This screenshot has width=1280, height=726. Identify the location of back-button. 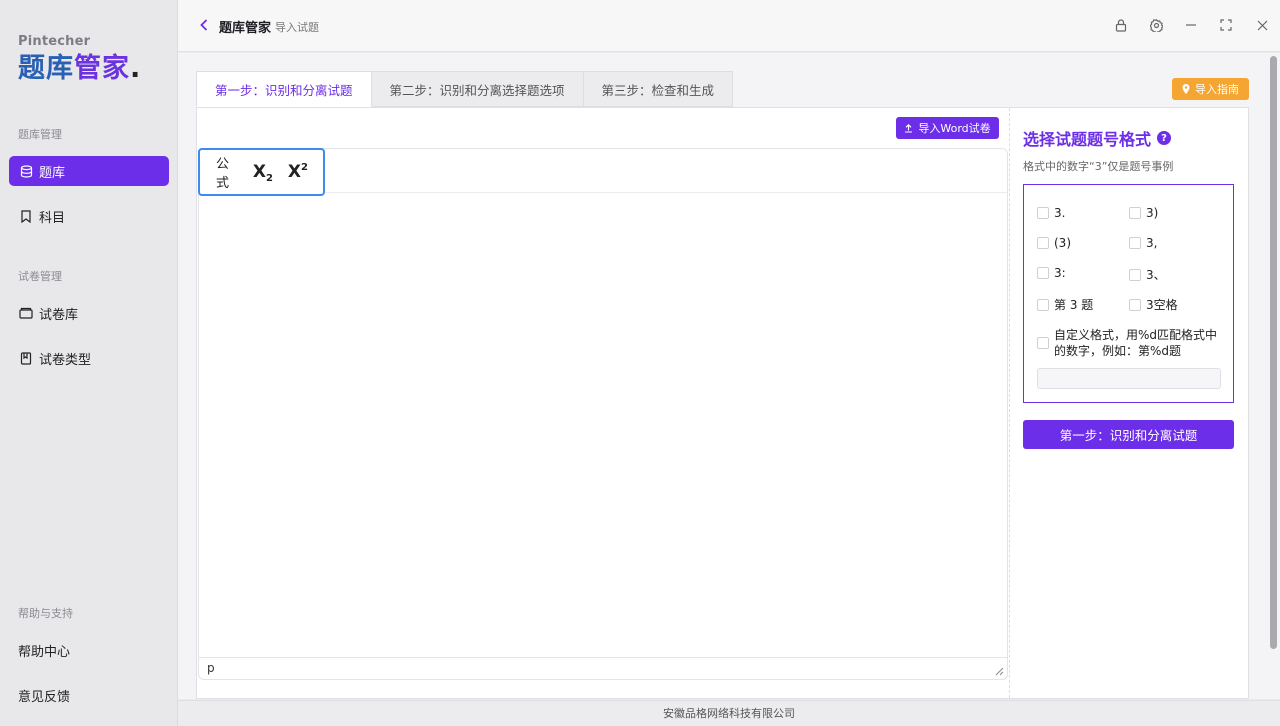
(204, 25).